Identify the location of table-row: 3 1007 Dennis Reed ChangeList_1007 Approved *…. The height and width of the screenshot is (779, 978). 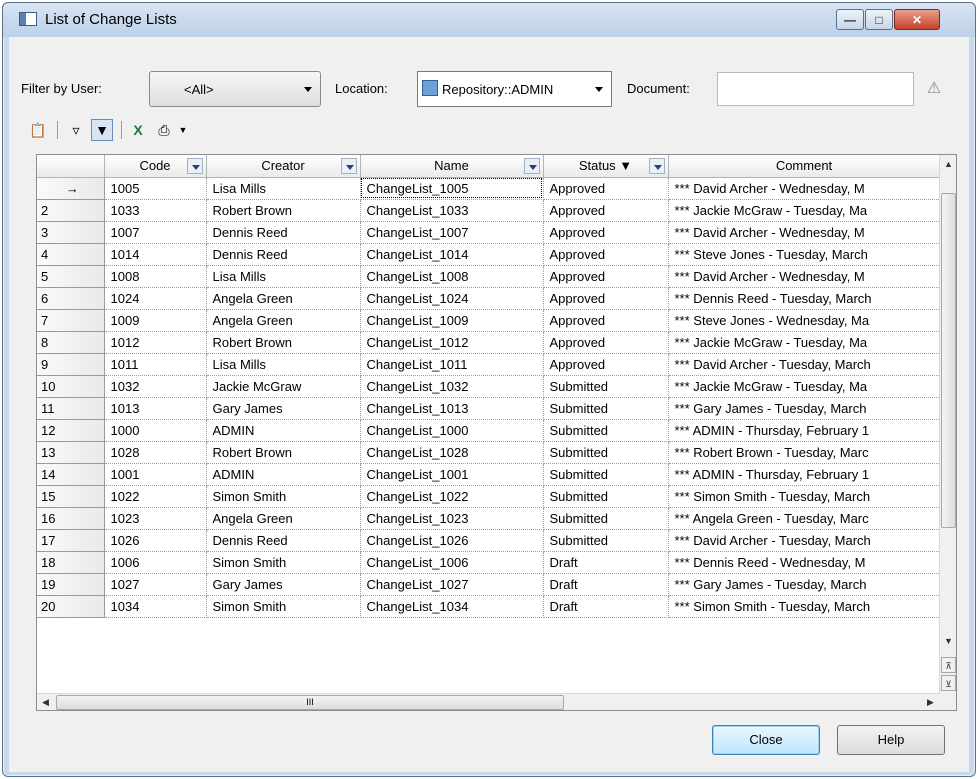
(489, 232).